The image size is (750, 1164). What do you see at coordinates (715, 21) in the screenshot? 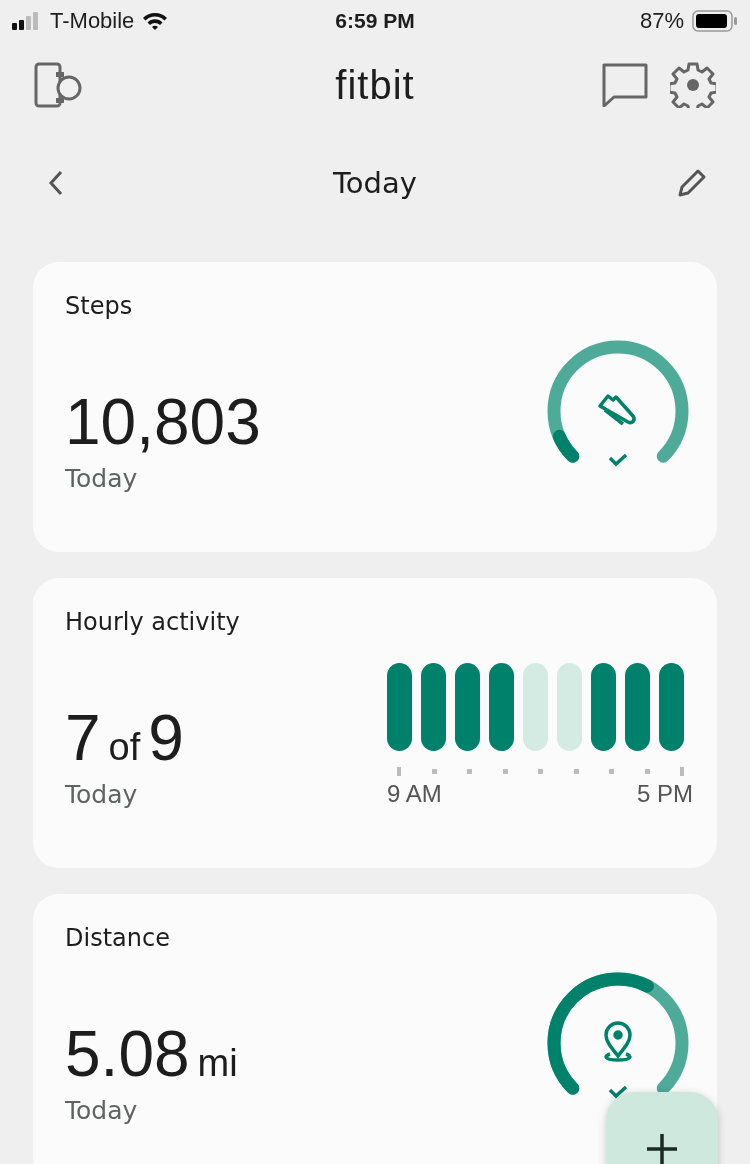
I see `battery-icon` at bounding box center [715, 21].